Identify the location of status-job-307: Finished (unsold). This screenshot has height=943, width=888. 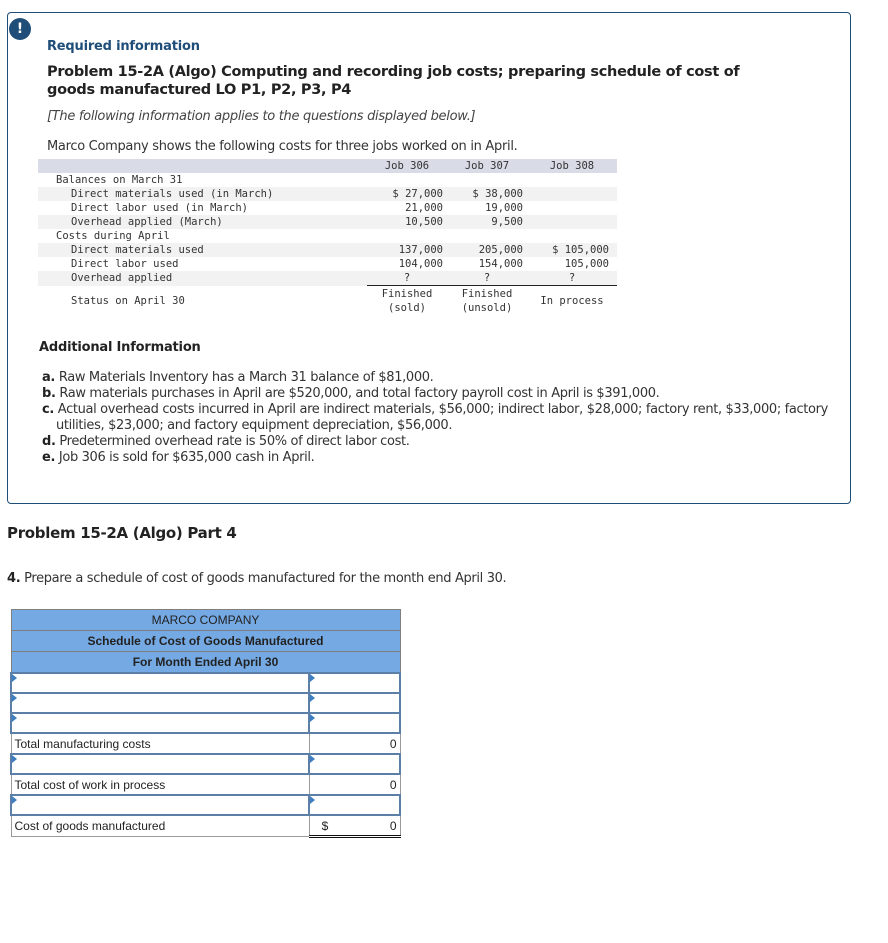
(487, 300).